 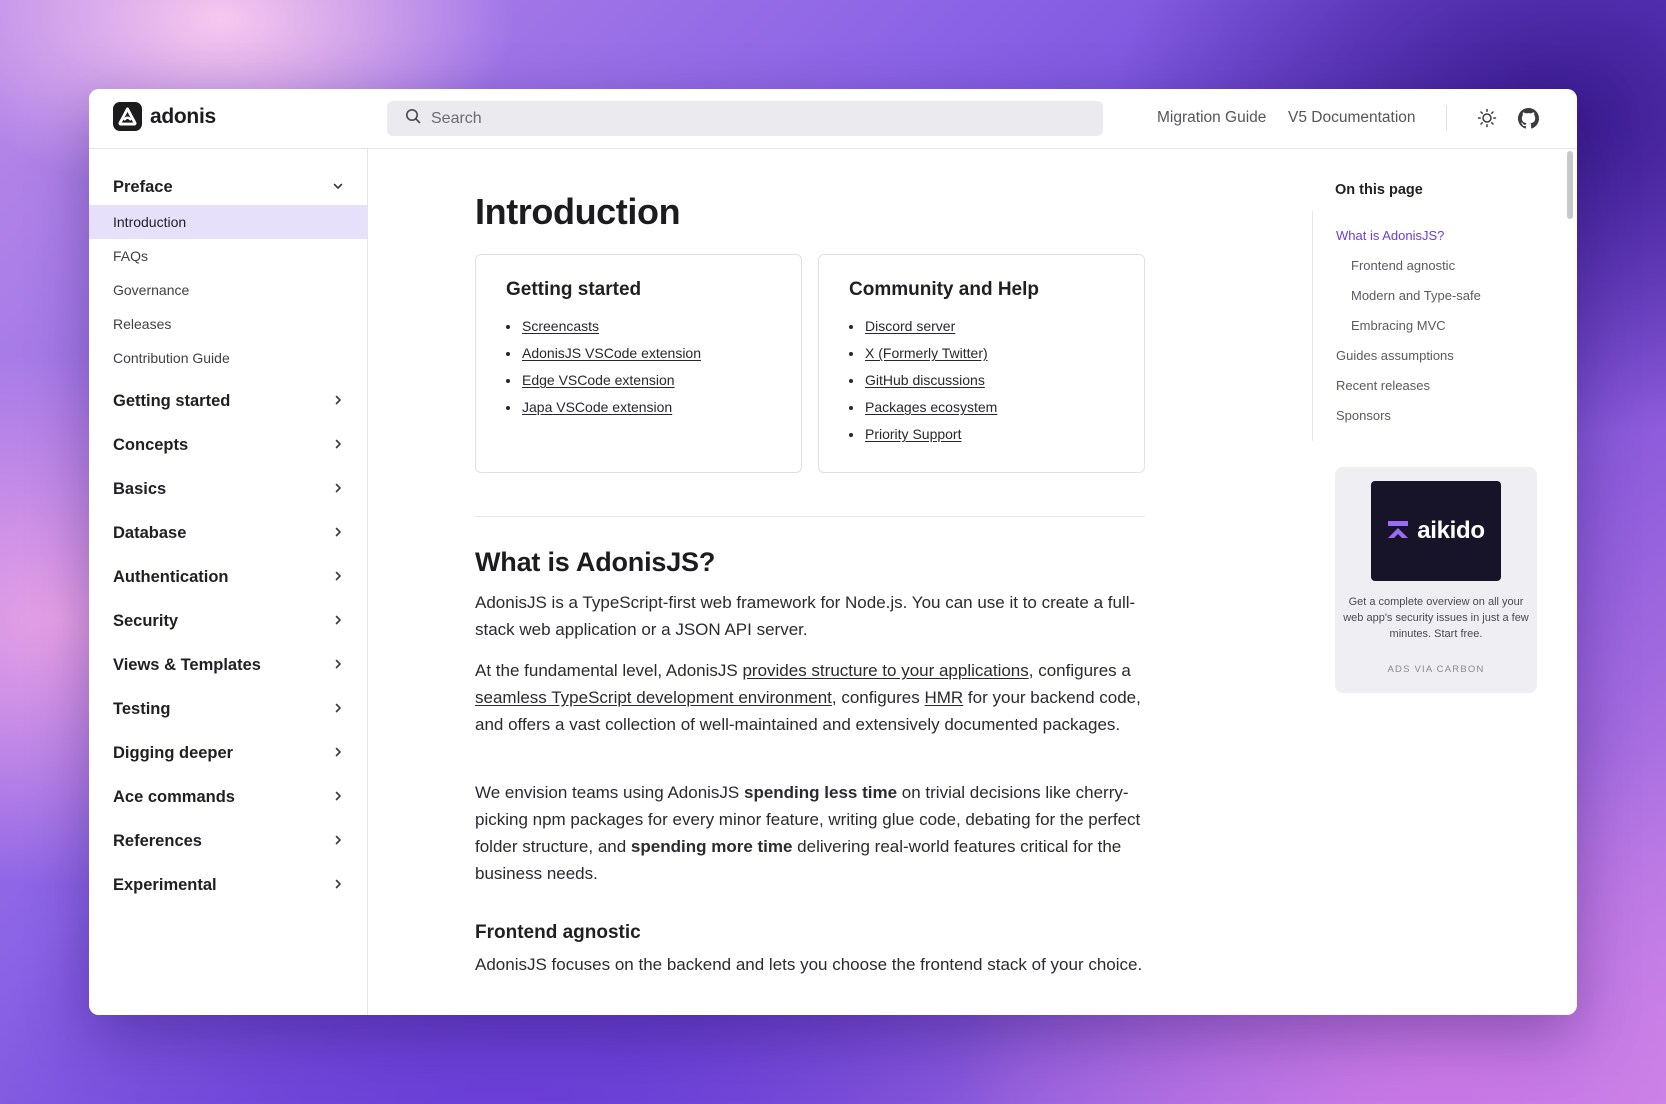 I want to click on search-input: Search, so click(x=745, y=118).